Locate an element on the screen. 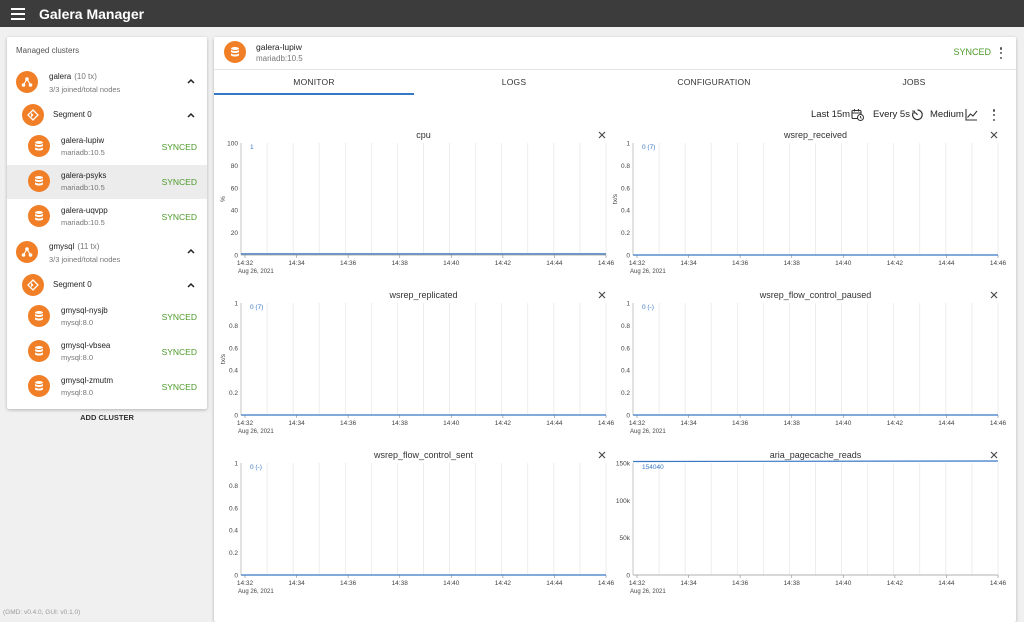  app-title: Galera Manager is located at coordinates (92, 13).